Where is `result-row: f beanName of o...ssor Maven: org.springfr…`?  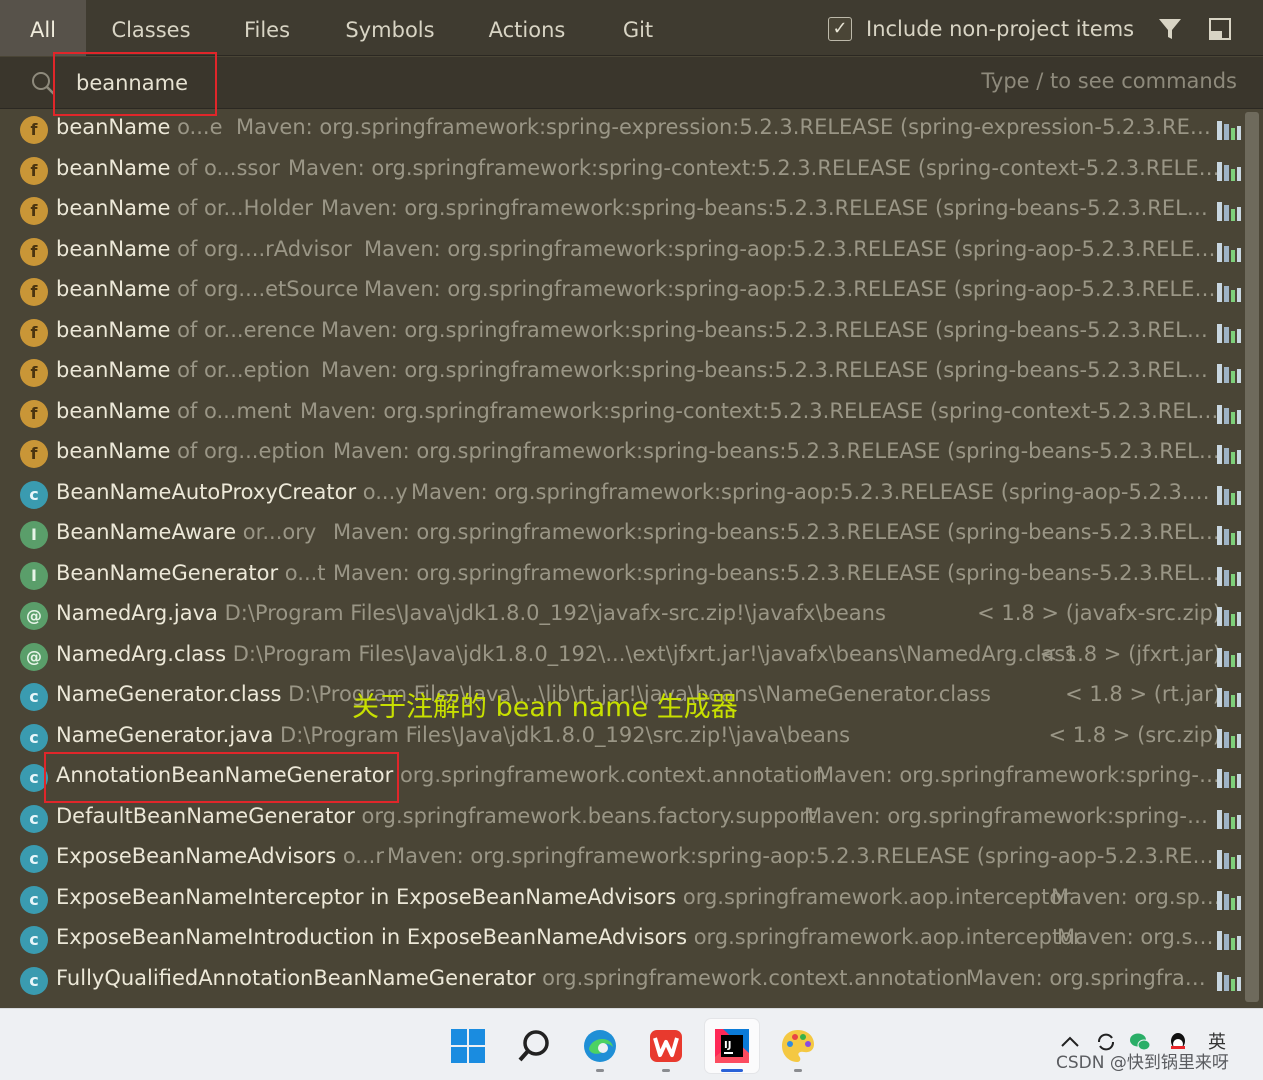
result-row: f beanName of o...ssor Maven: org.springfr… is located at coordinates (621, 171).